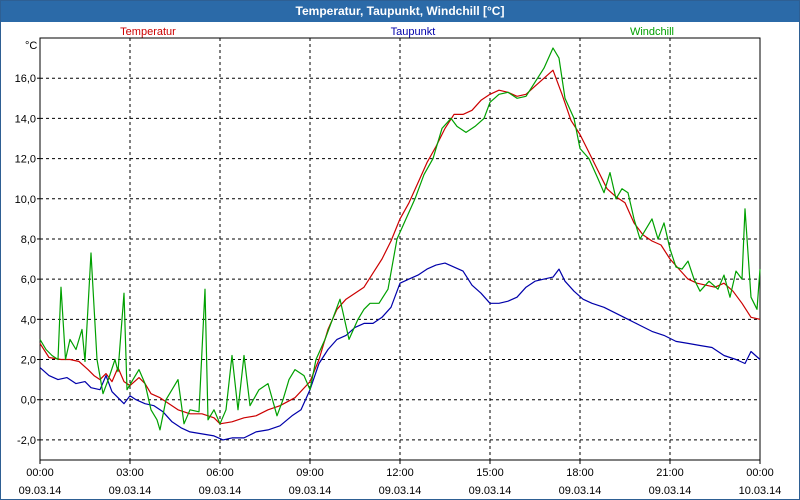 This screenshot has height=500, width=800. What do you see at coordinates (413, 32) in the screenshot?
I see `legend-taupunkt: Taupunkt` at bounding box center [413, 32].